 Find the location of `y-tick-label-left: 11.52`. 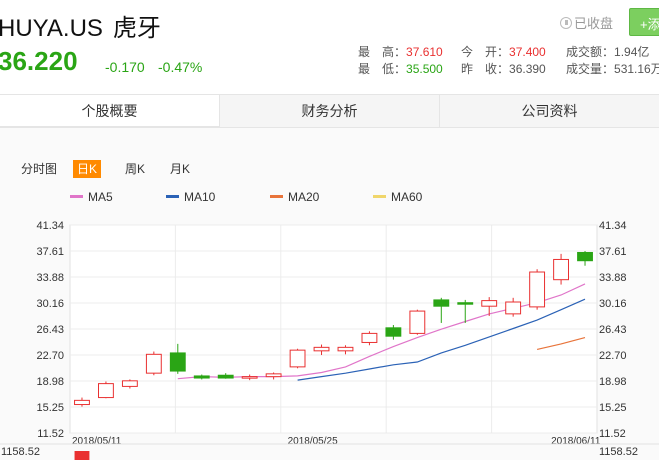

y-tick-label-left: 11.52 is located at coordinates (50, 434).